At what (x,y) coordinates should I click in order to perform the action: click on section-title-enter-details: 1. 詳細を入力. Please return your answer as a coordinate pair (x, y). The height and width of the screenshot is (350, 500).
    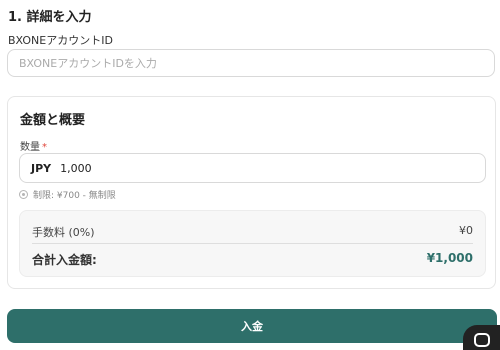
    Looking at the image, I should click on (50, 17).